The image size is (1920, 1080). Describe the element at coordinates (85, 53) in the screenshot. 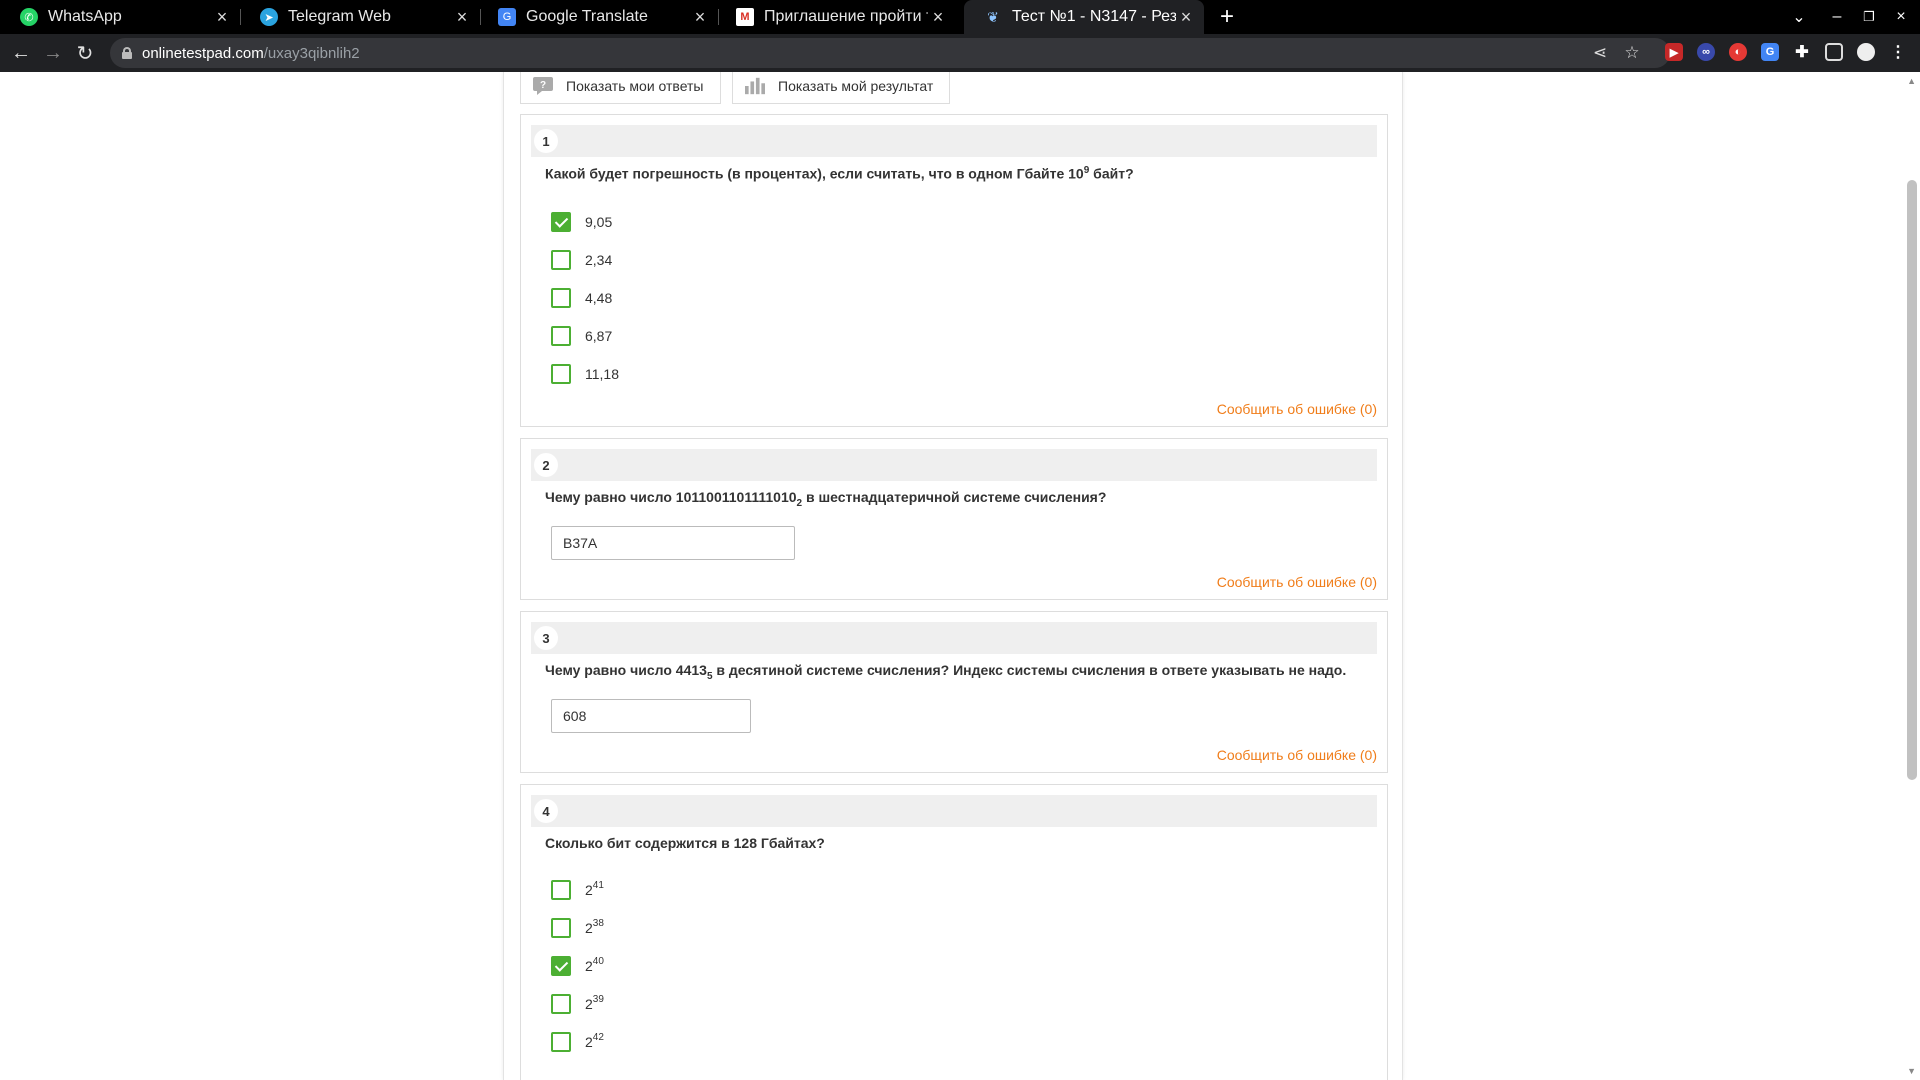

I see `reload-icon: ↻` at that location.